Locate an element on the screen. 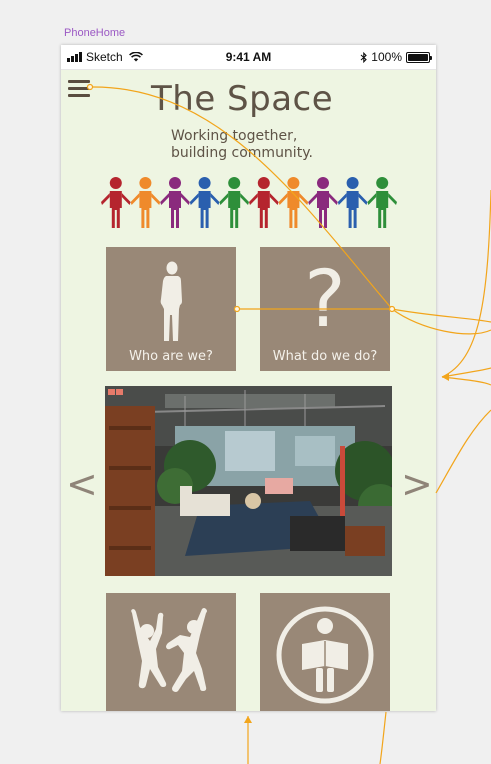 This screenshot has width=491, height=764. hamburger-menu-icon is located at coordinates (79, 88).